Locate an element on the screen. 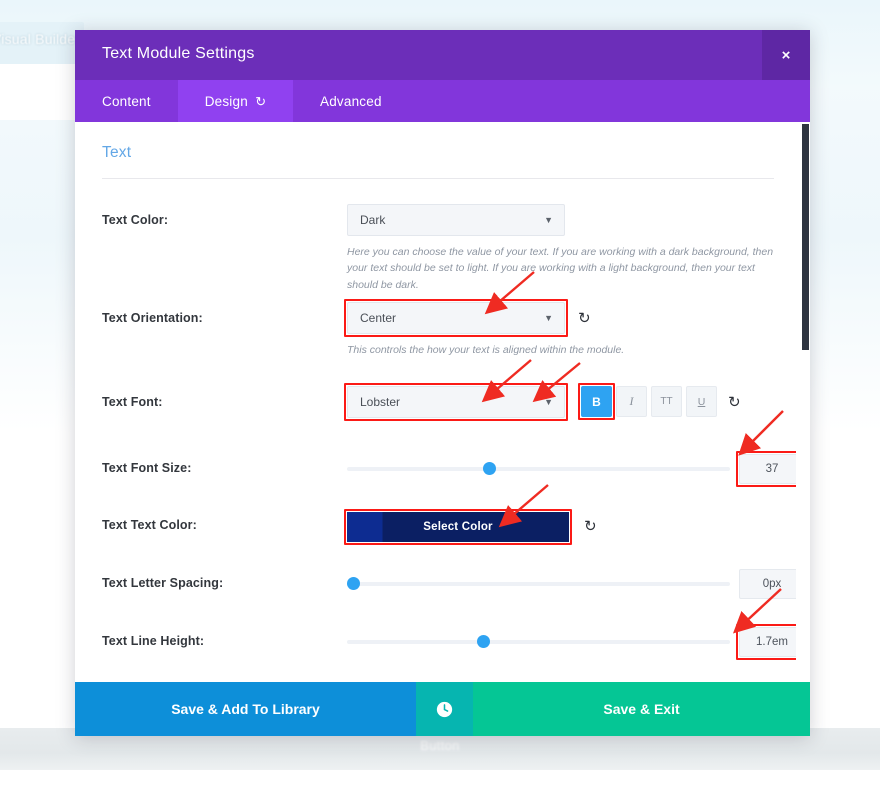 Image resolution: width=880 pixels, height=786 pixels. italic-button: I is located at coordinates (631, 401).